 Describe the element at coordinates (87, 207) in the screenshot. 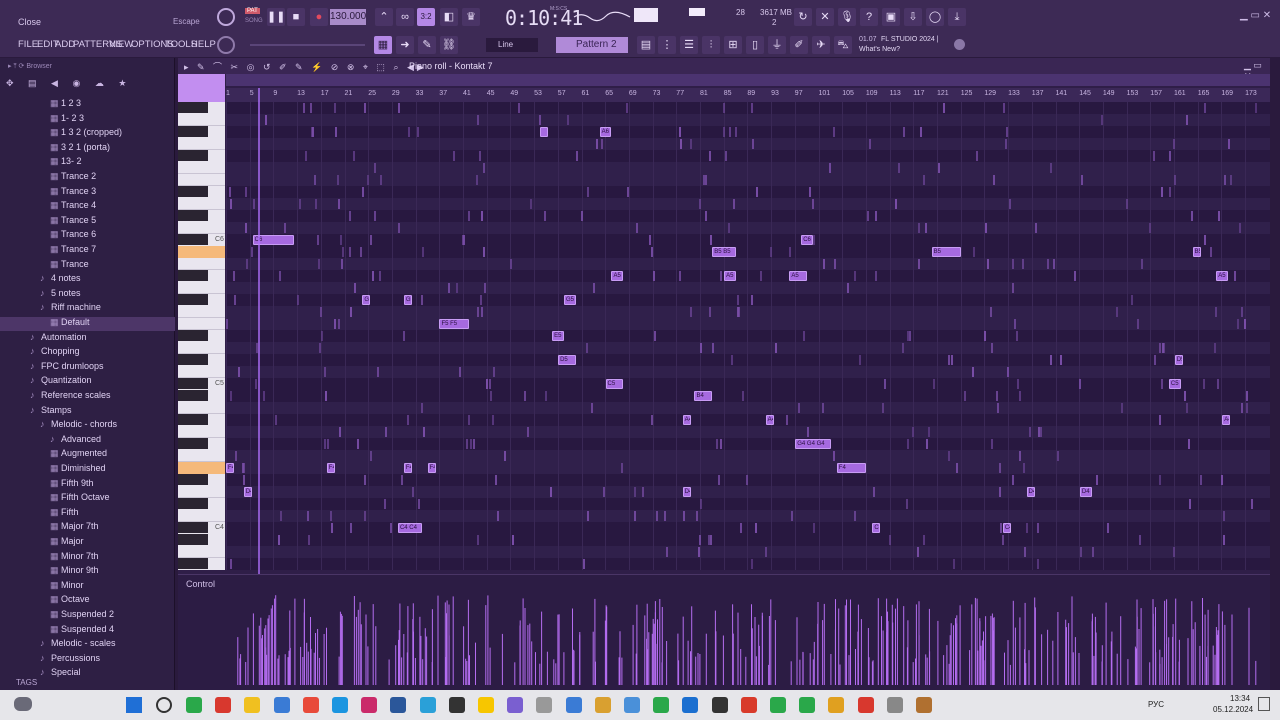

I see `browser-item: ▦ Trance 4` at that location.